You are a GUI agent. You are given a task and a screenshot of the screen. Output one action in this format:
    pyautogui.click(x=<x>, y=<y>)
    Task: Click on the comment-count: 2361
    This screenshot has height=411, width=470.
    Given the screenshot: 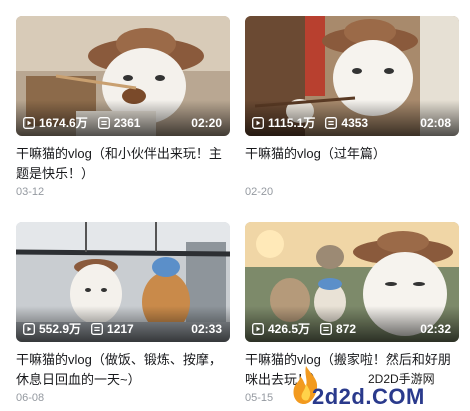 What is the action you would take?
    pyautogui.click(x=119, y=122)
    